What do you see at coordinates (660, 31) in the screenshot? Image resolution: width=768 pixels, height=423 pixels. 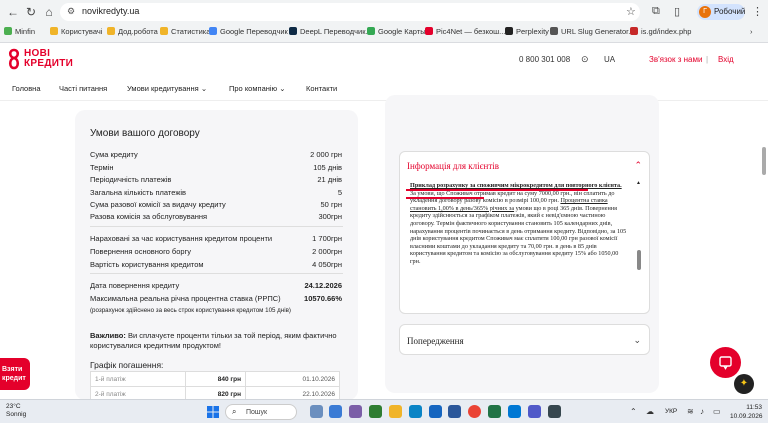 I see `bookmark-item: is.gd/index.php` at bounding box center [660, 31].